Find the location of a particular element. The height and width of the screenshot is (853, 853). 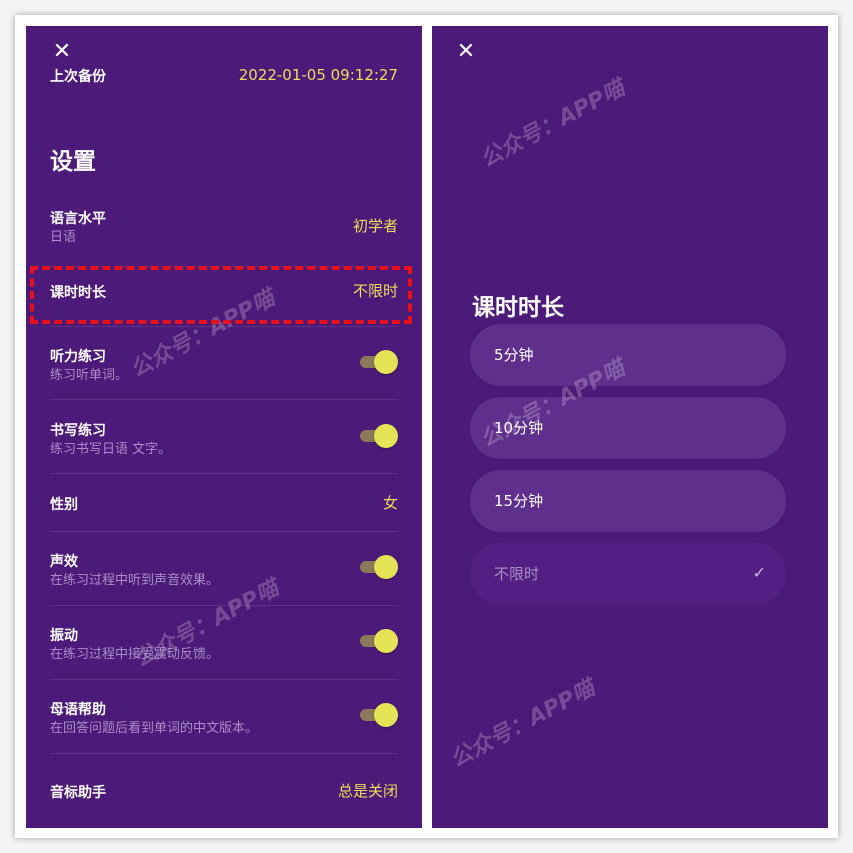

last-backup-label: 上次备份 is located at coordinates (78, 77).